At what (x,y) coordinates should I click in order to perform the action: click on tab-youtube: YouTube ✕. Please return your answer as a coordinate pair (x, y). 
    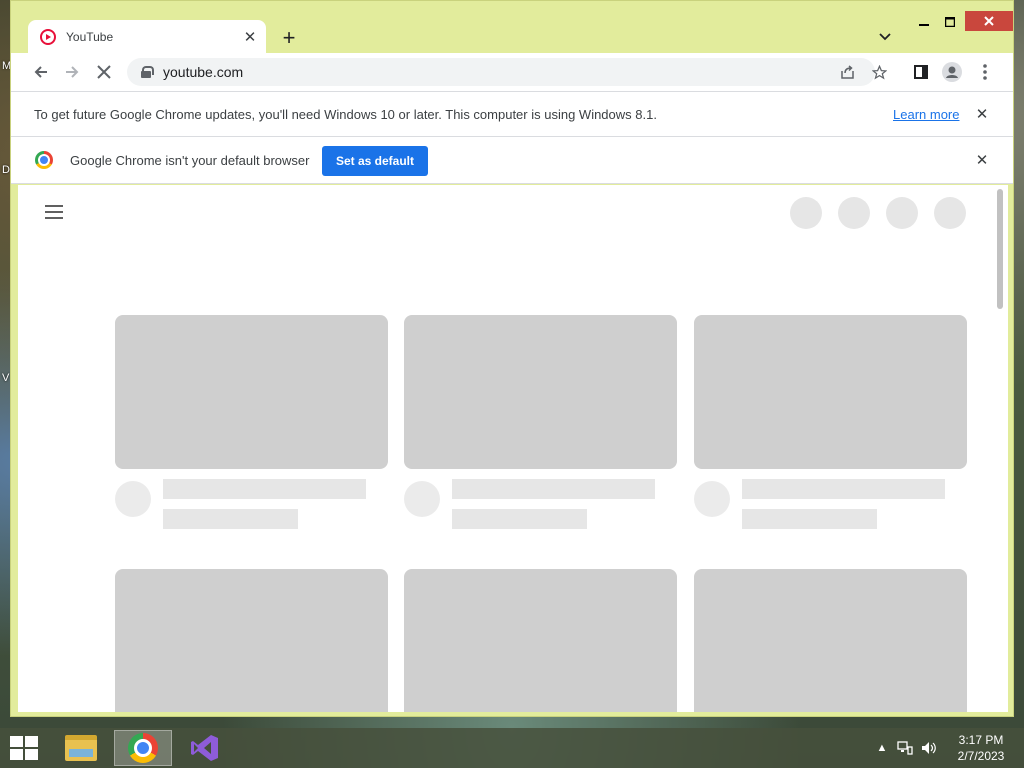
    Looking at the image, I should click on (147, 36).